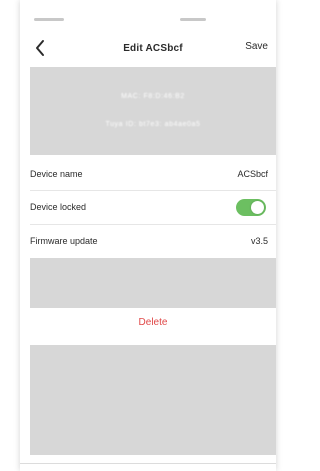 The image size is (320, 471). Describe the element at coordinates (153, 283) in the screenshot. I see `spacer-panel` at that location.